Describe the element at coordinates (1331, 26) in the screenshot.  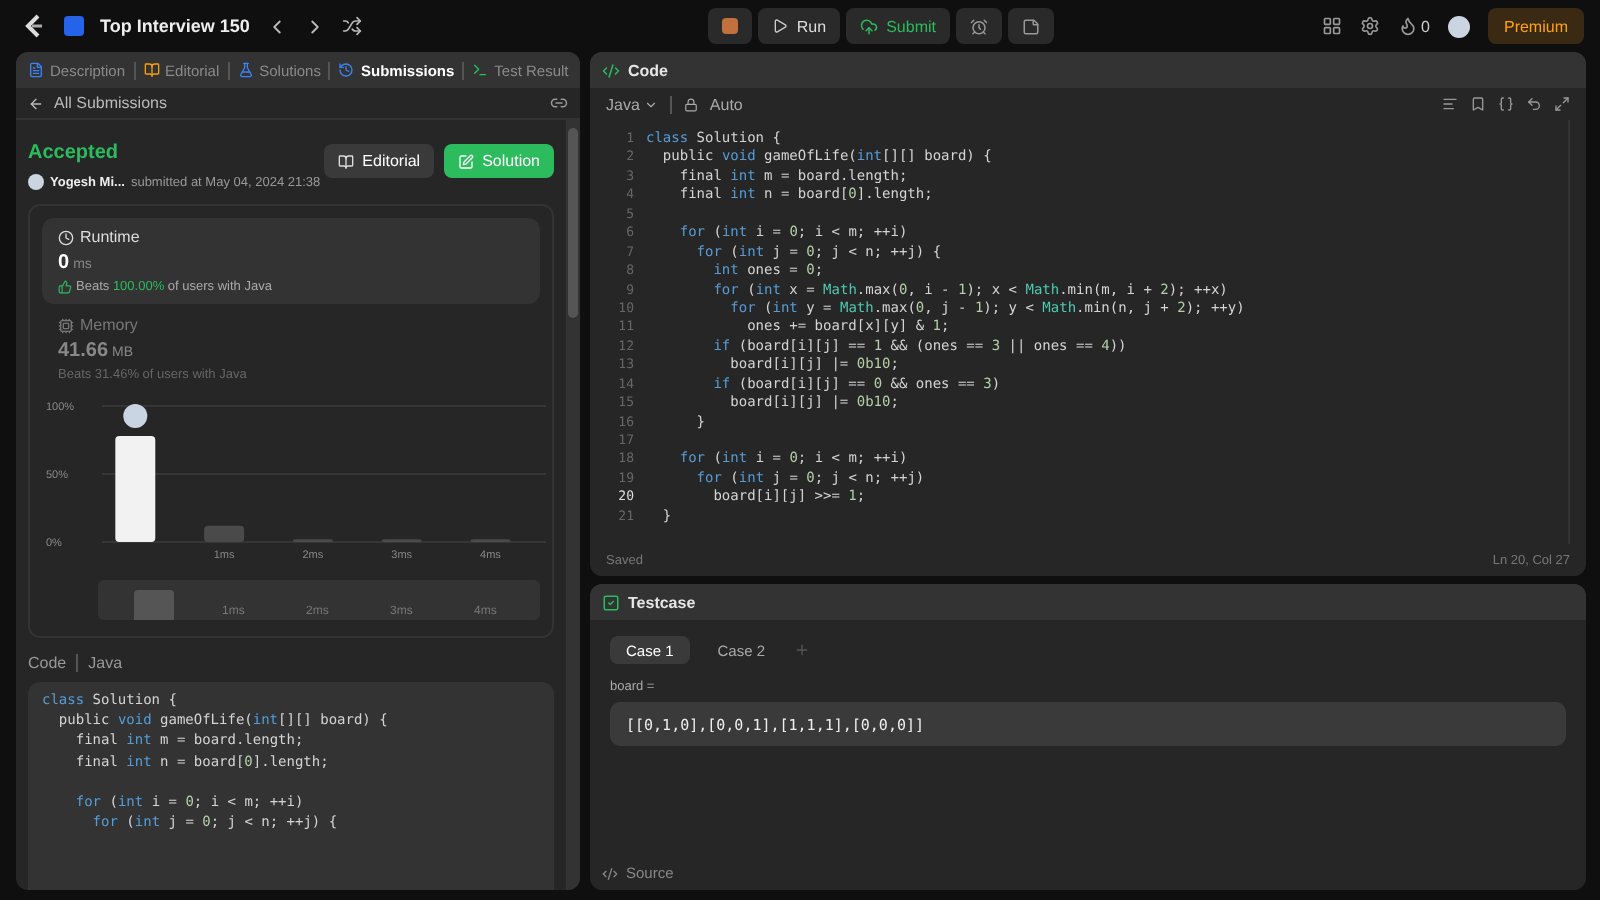
I see `grid-icon` at that location.